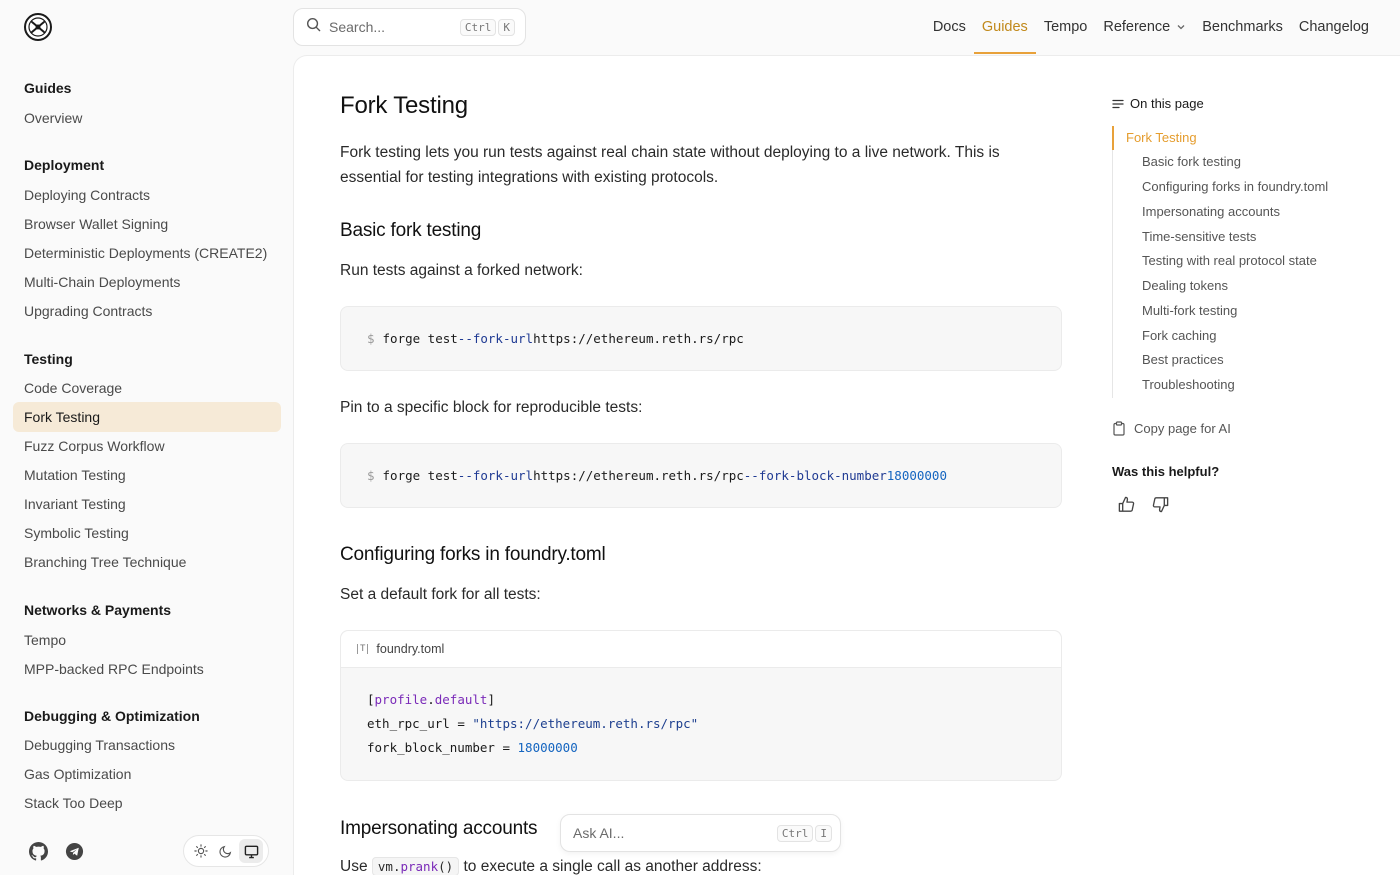 This screenshot has height=875, width=1400. I want to click on thumbs-down-icon, so click(1160, 504).